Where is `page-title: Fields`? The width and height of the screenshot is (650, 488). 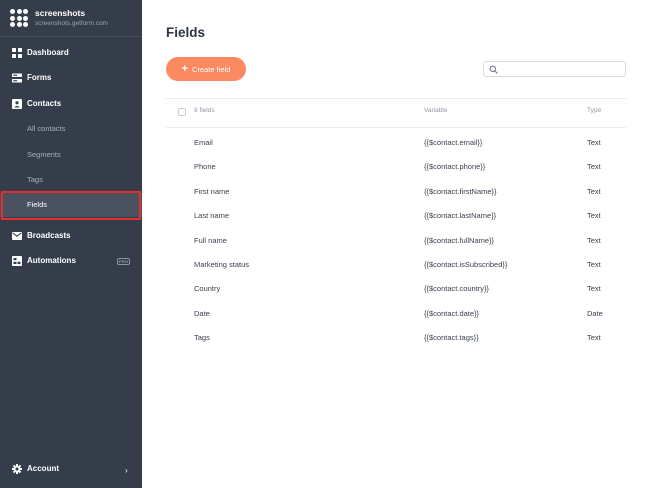 page-title: Fields is located at coordinates (186, 32).